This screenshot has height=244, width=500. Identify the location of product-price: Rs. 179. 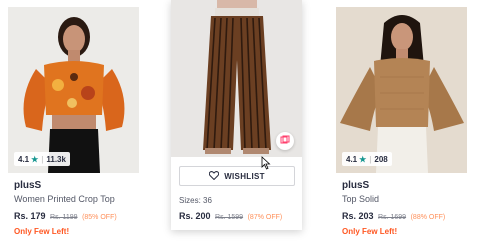
(30, 216).